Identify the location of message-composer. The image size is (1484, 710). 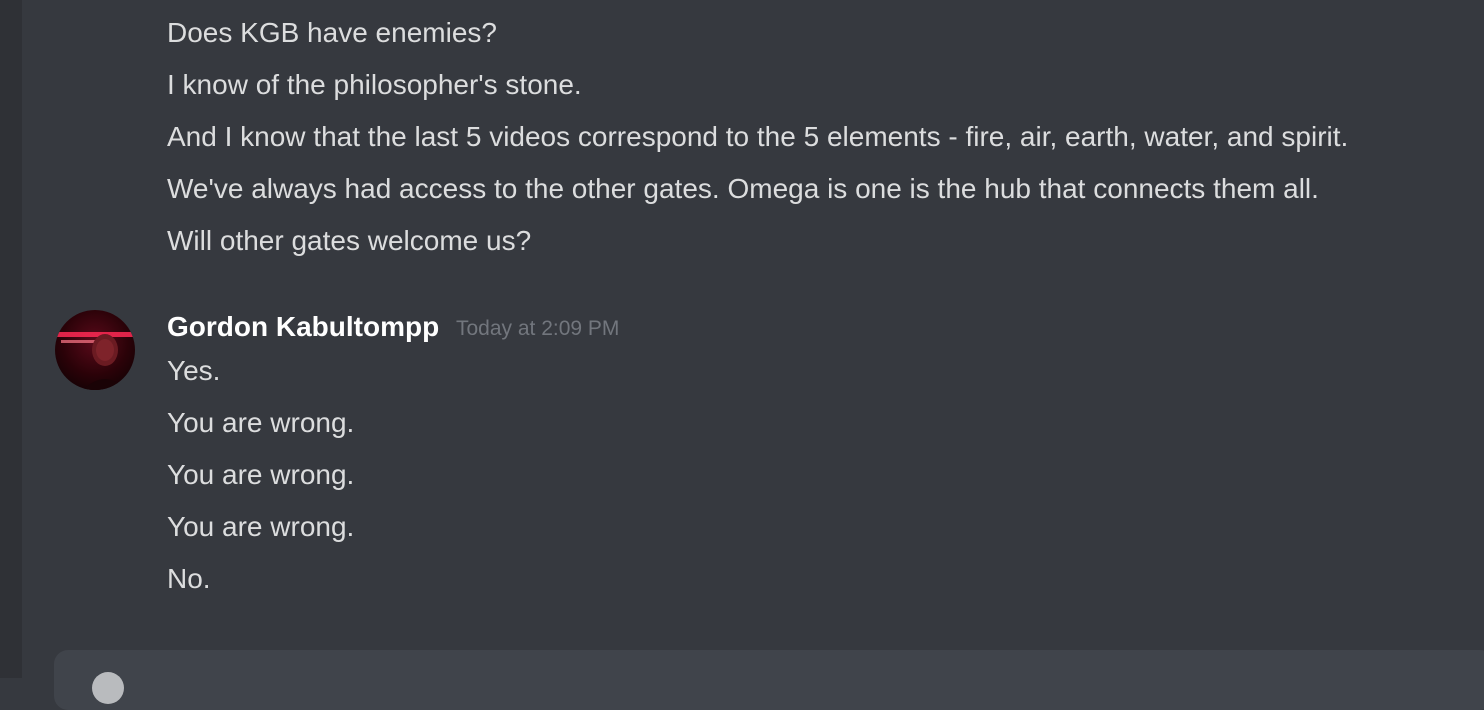
(769, 680).